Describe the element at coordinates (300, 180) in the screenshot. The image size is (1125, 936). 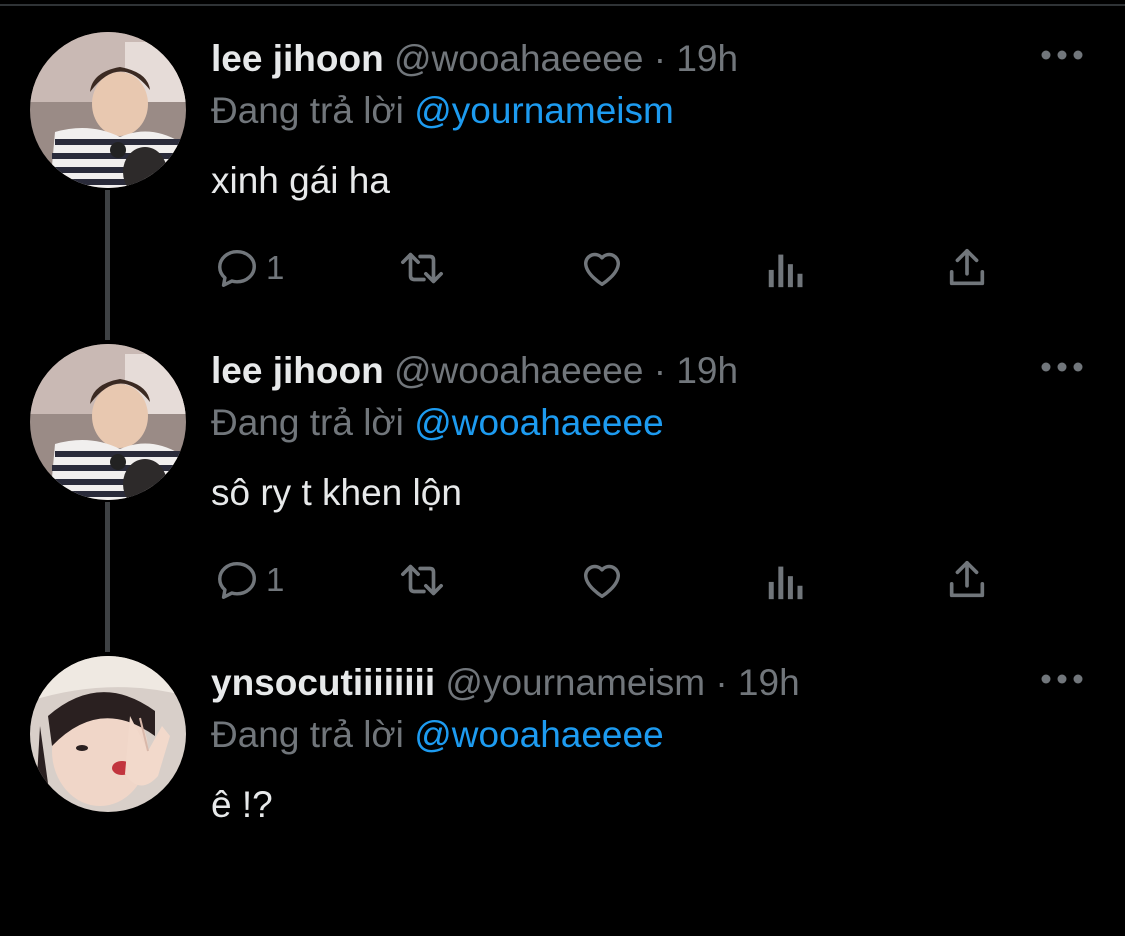
I see `tweet-text: xinh gái ha` at that location.